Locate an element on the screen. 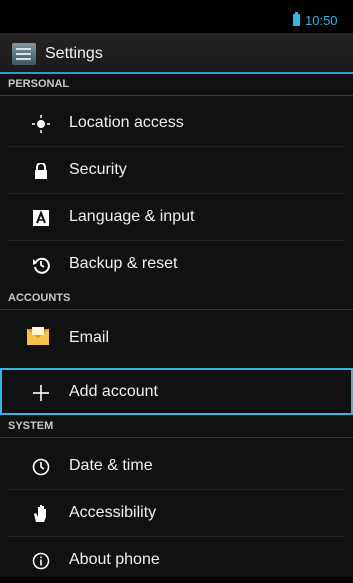 This screenshot has height=583, width=353. section-label: ACCOUNTS is located at coordinates (39, 298).